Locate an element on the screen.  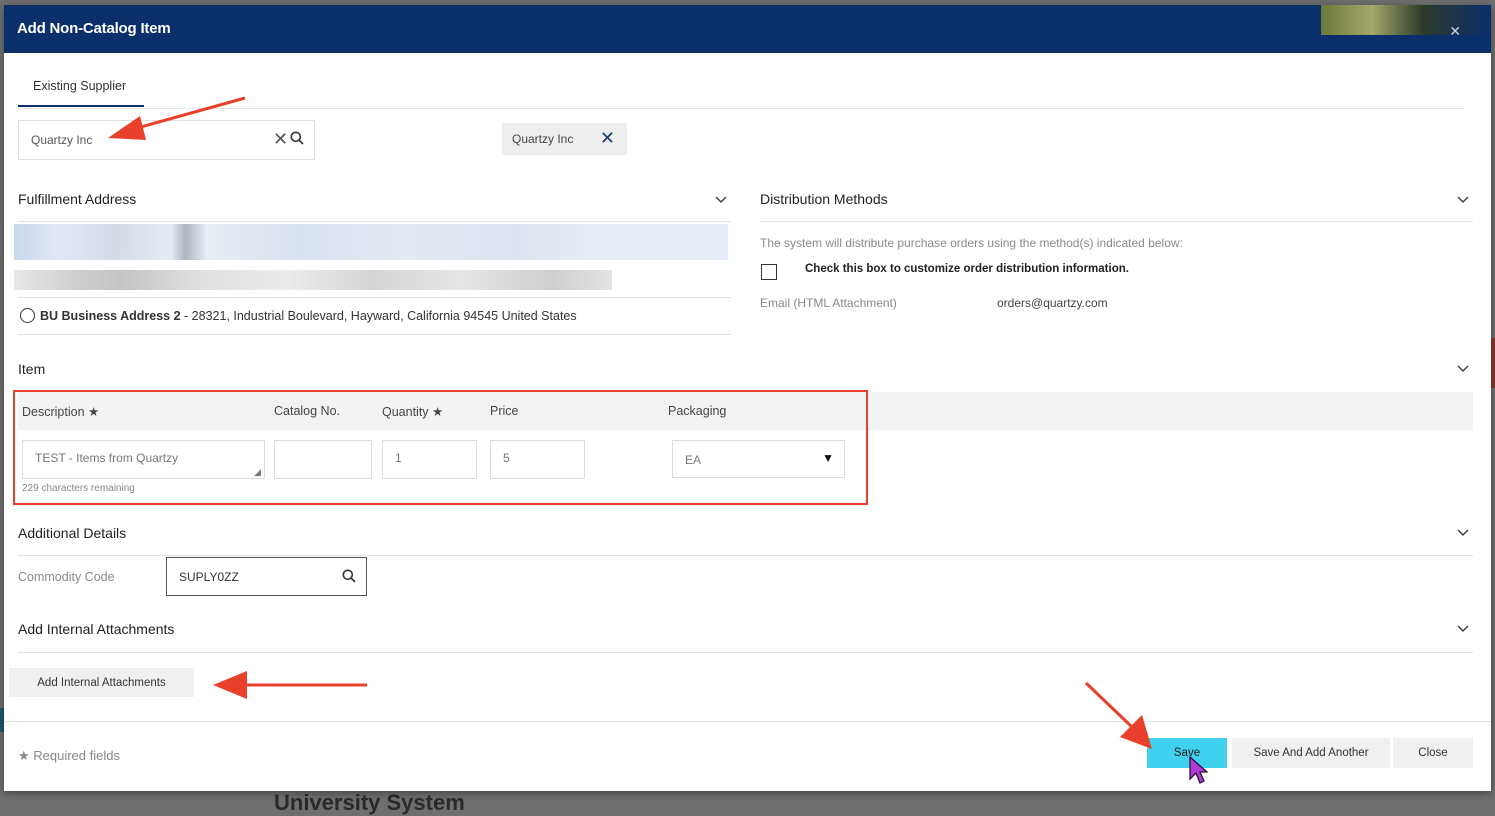
modal-title: Add Non-Catalog Item is located at coordinates (94, 28).